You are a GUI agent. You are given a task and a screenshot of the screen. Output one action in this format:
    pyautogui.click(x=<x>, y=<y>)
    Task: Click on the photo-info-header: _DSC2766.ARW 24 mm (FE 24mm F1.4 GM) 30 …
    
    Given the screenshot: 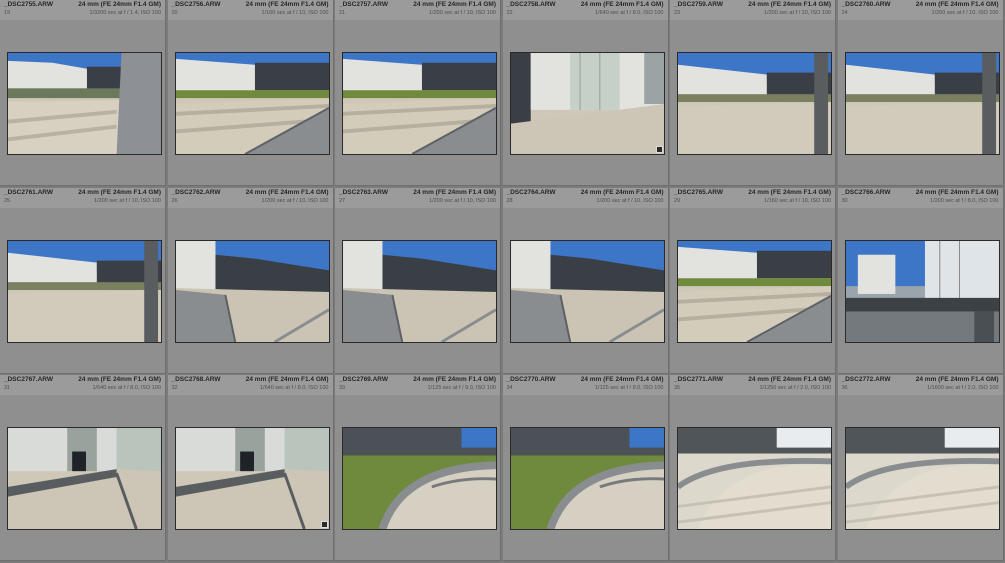 What is the action you would take?
    pyautogui.click(x=920, y=197)
    